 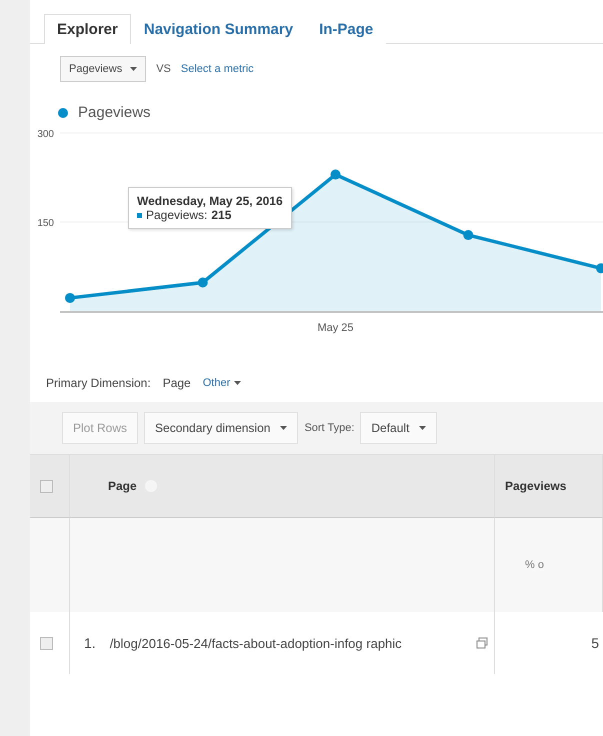 What do you see at coordinates (98, 383) in the screenshot?
I see `dimension-label: Primary Dimension:` at bounding box center [98, 383].